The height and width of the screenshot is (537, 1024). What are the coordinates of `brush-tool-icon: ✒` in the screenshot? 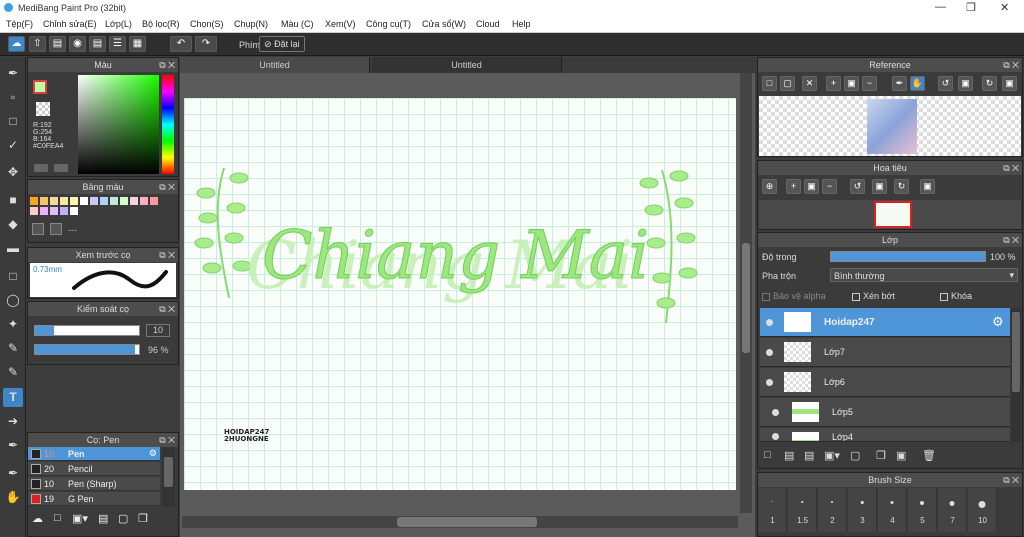 It's located at (13, 73).